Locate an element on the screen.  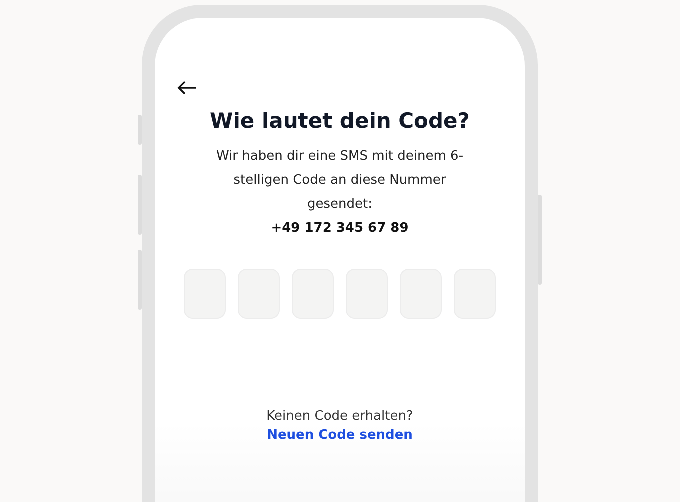
screen-title: Wie lautet dein Code? is located at coordinates (340, 121).